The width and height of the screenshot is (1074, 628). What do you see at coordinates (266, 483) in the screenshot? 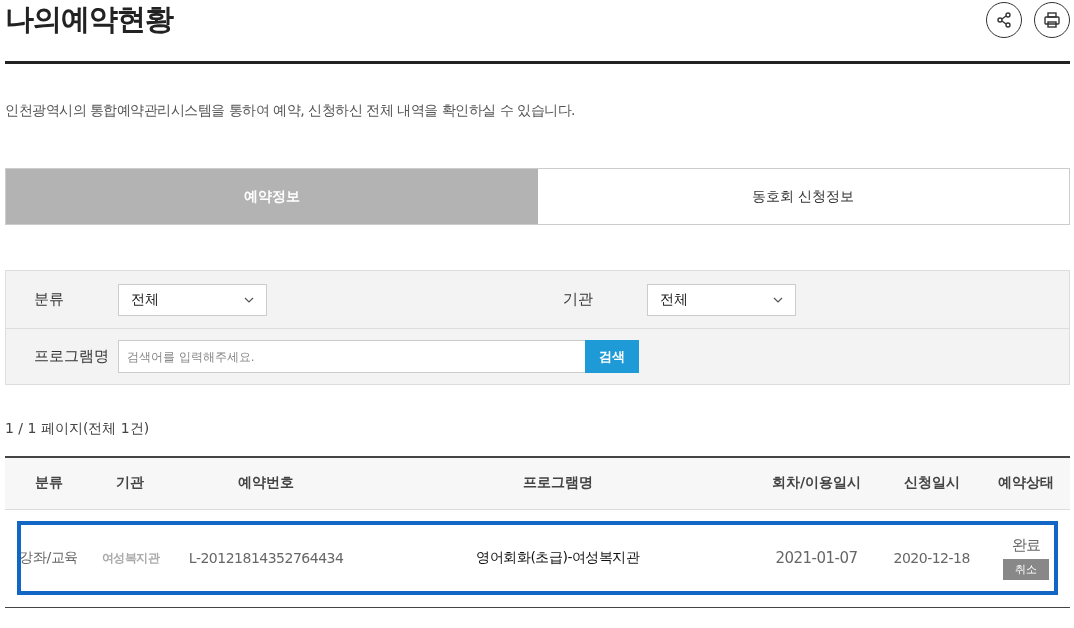
I see `column-header: 예약번호` at bounding box center [266, 483].